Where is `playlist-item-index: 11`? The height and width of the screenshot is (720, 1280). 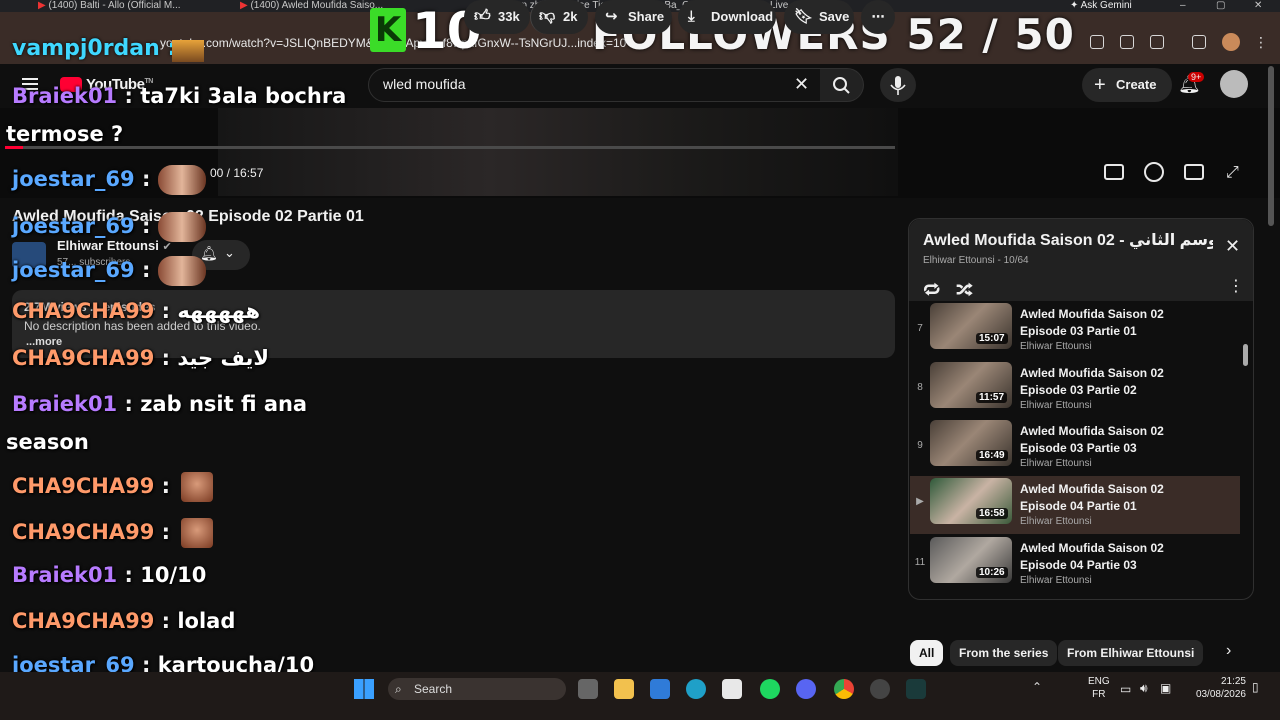 playlist-item-index: 11 is located at coordinates (920, 562).